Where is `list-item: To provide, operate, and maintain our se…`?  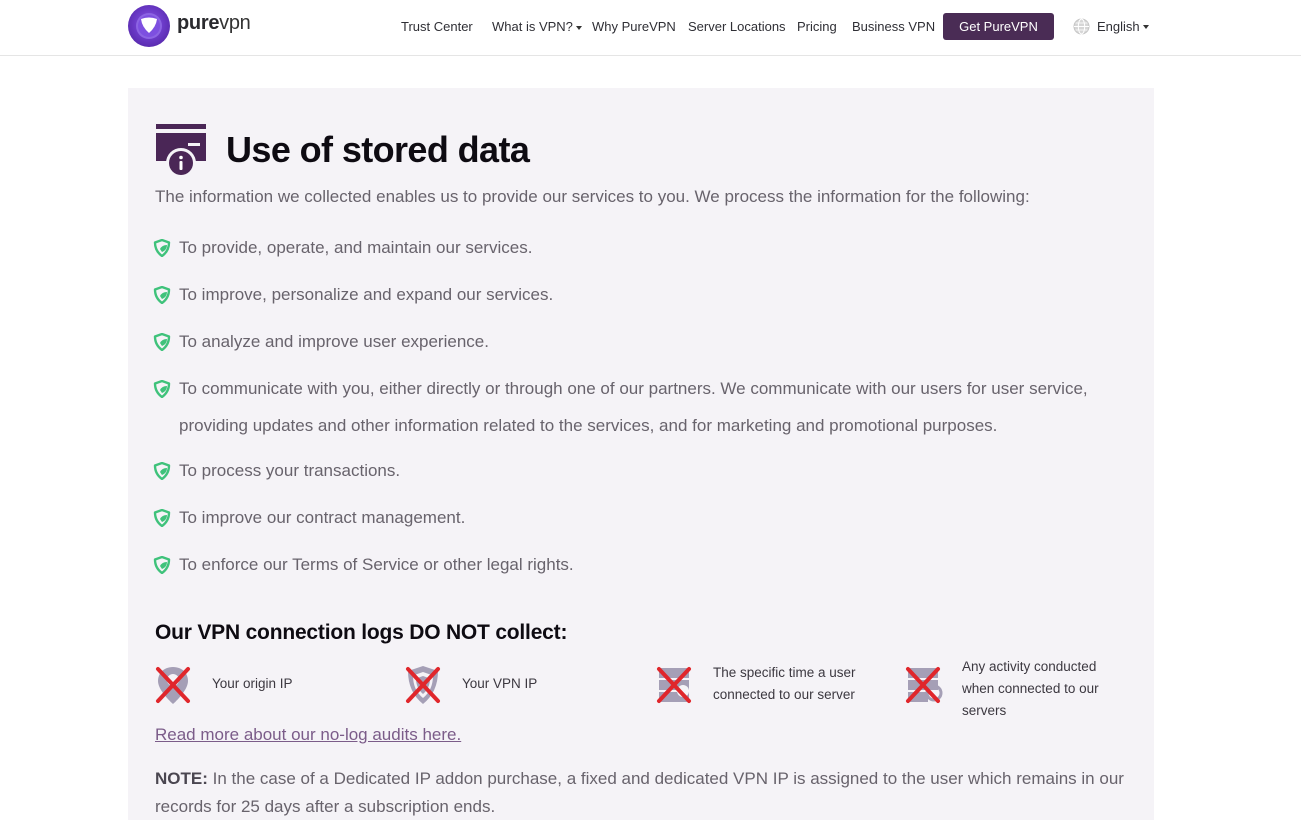 list-item: To provide, operate, and maintain our se… is located at coordinates (342, 251).